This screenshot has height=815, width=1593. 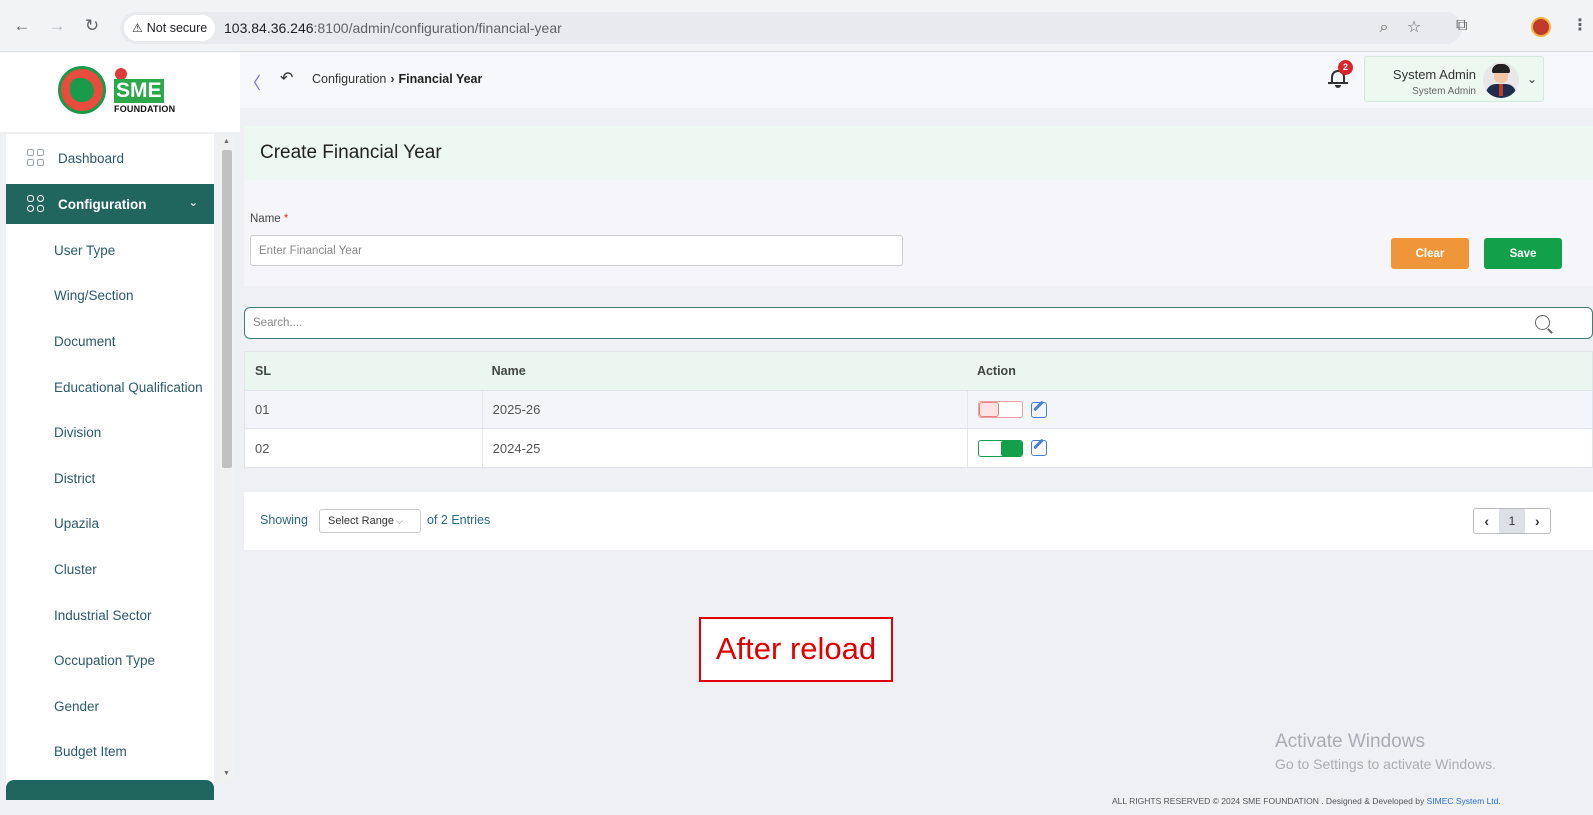 I want to click on page-number: 1, so click(x=1512, y=521).